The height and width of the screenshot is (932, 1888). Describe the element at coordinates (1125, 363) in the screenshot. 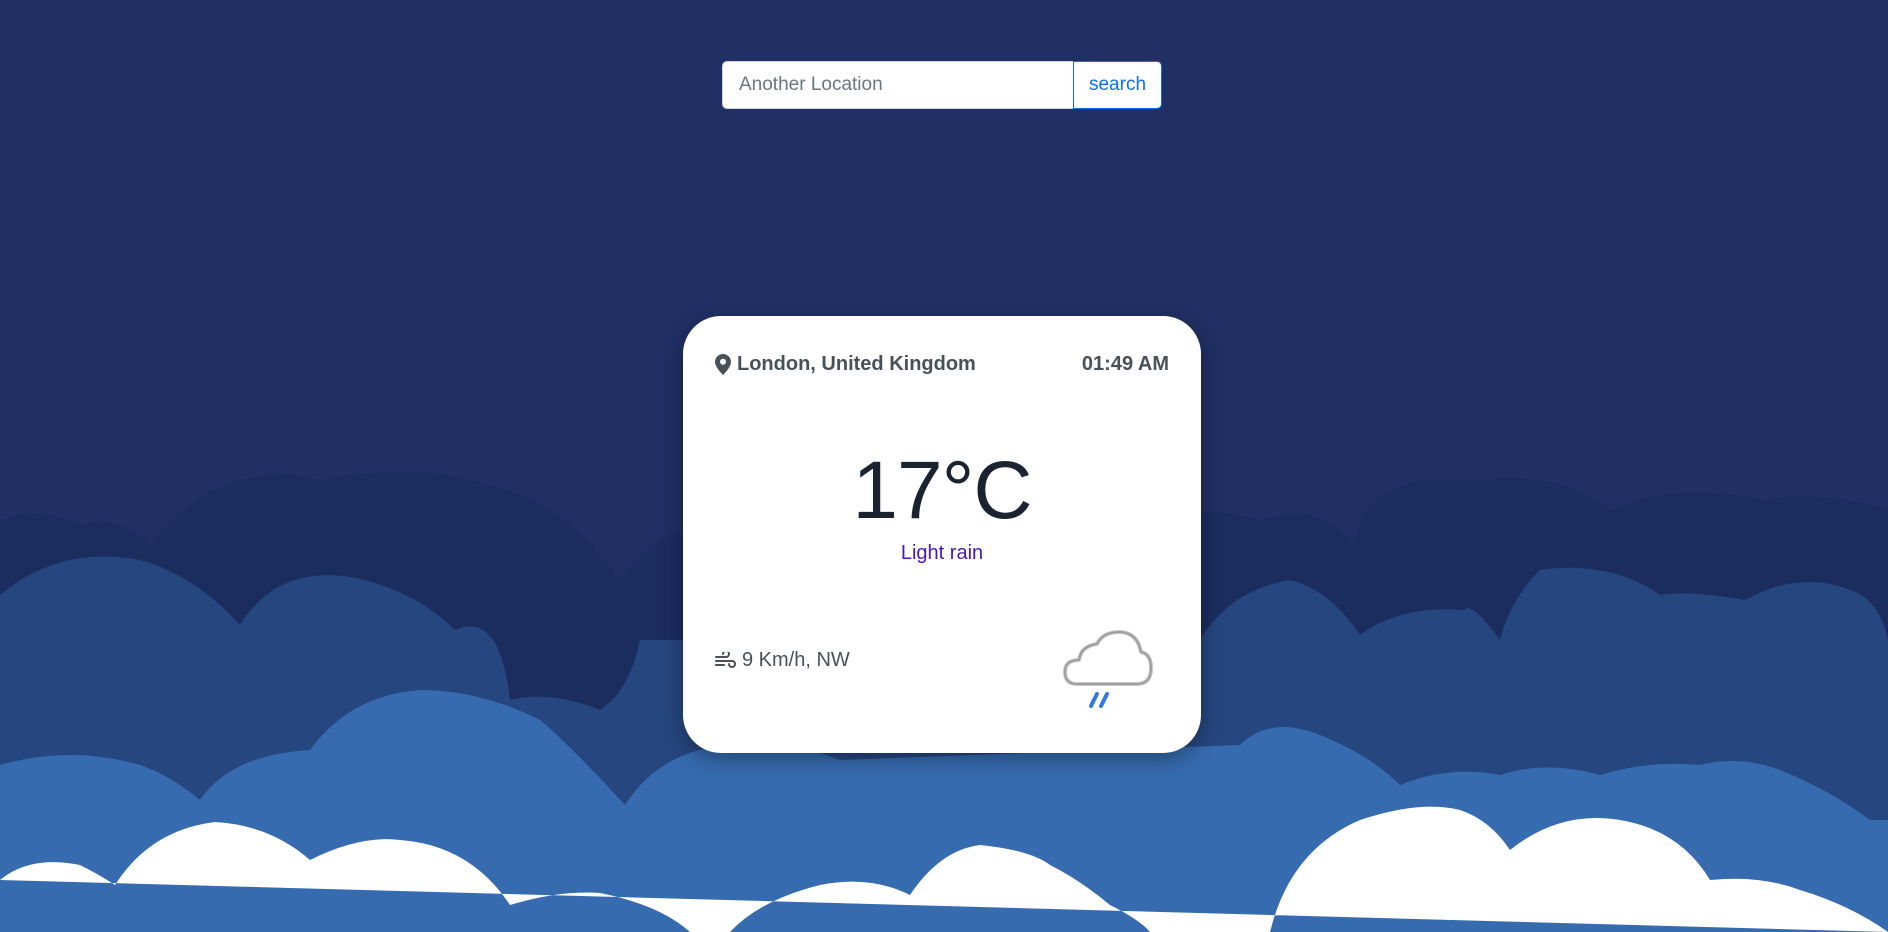

I see `local-time: 01:49 AM` at that location.